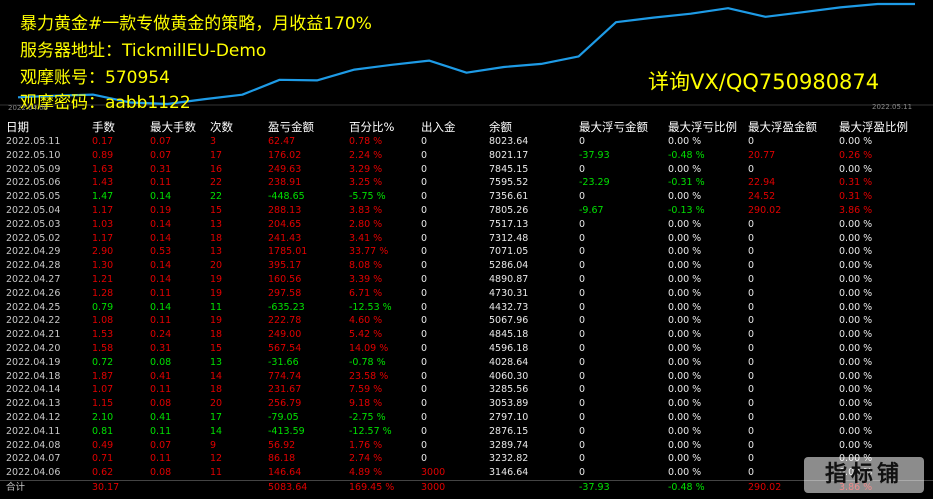  Describe the element at coordinates (782, 126) in the screenshot. I see `column-header: 最大浮盈金额` at that location.